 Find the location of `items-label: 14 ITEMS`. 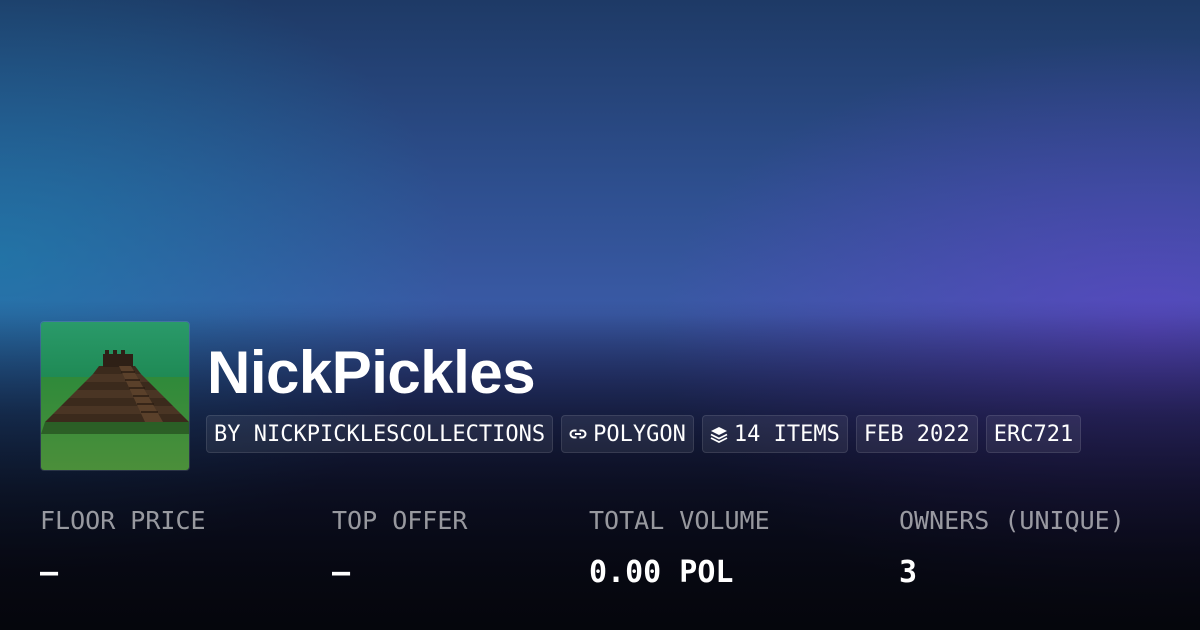

items-label: 14 ITEMS is located at coordinates (786, 434).